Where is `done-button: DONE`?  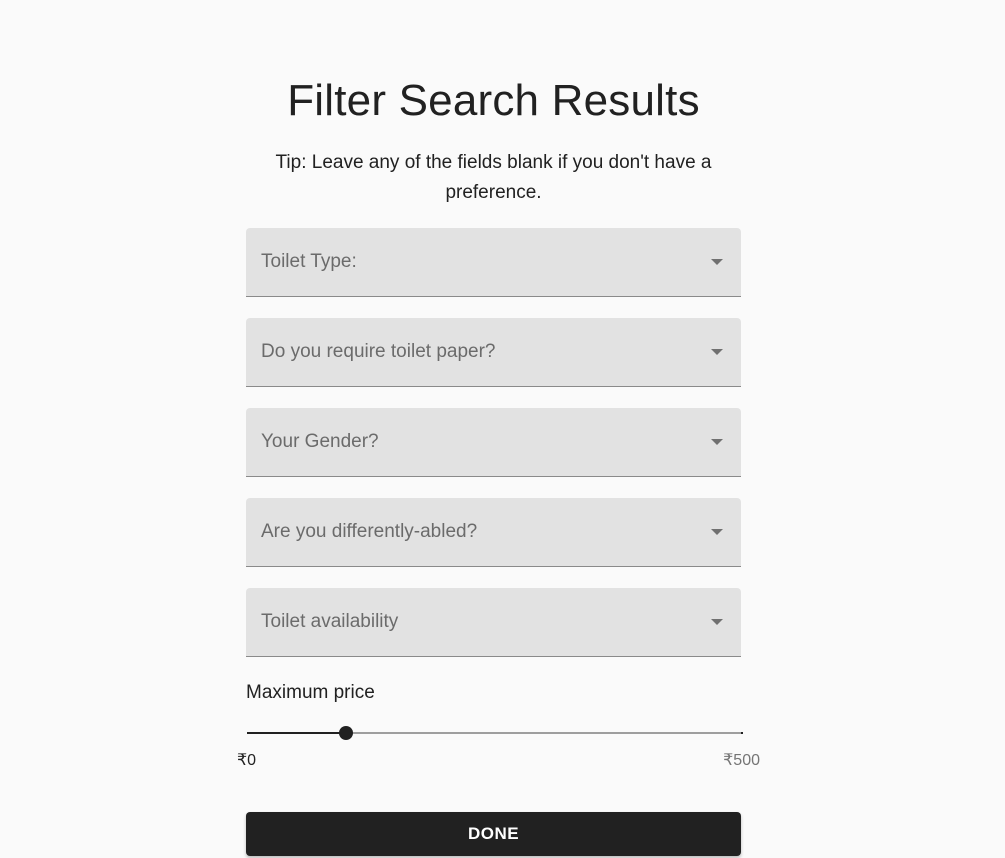
done-button: DONE is located at coordinates (493, 834).